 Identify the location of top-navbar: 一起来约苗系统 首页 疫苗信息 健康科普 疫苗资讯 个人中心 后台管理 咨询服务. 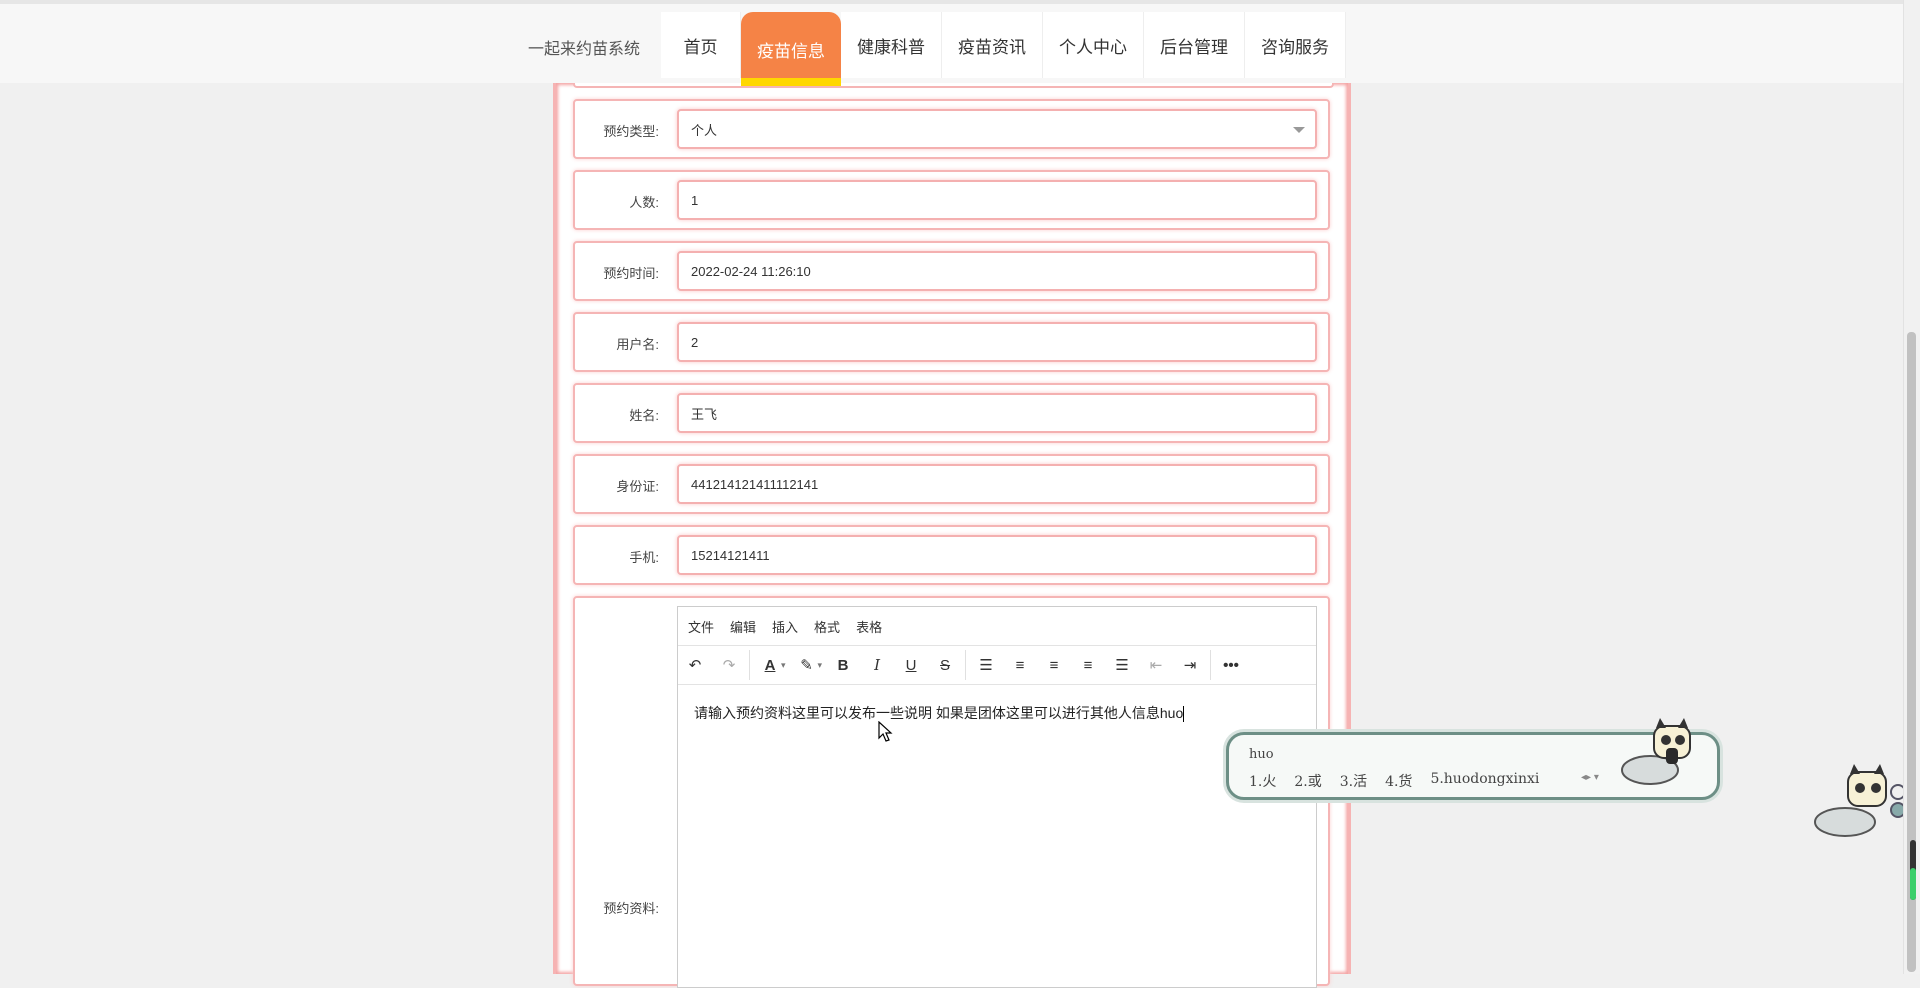
(951, 43).